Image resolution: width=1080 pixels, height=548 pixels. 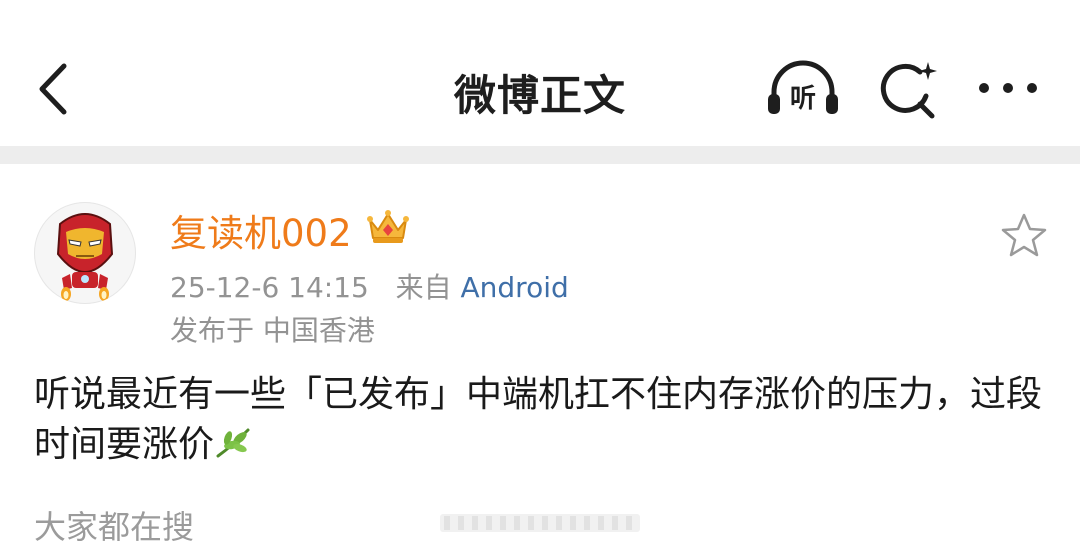 I want to click on search-sparkle-icon, so click(x=908, y=90).